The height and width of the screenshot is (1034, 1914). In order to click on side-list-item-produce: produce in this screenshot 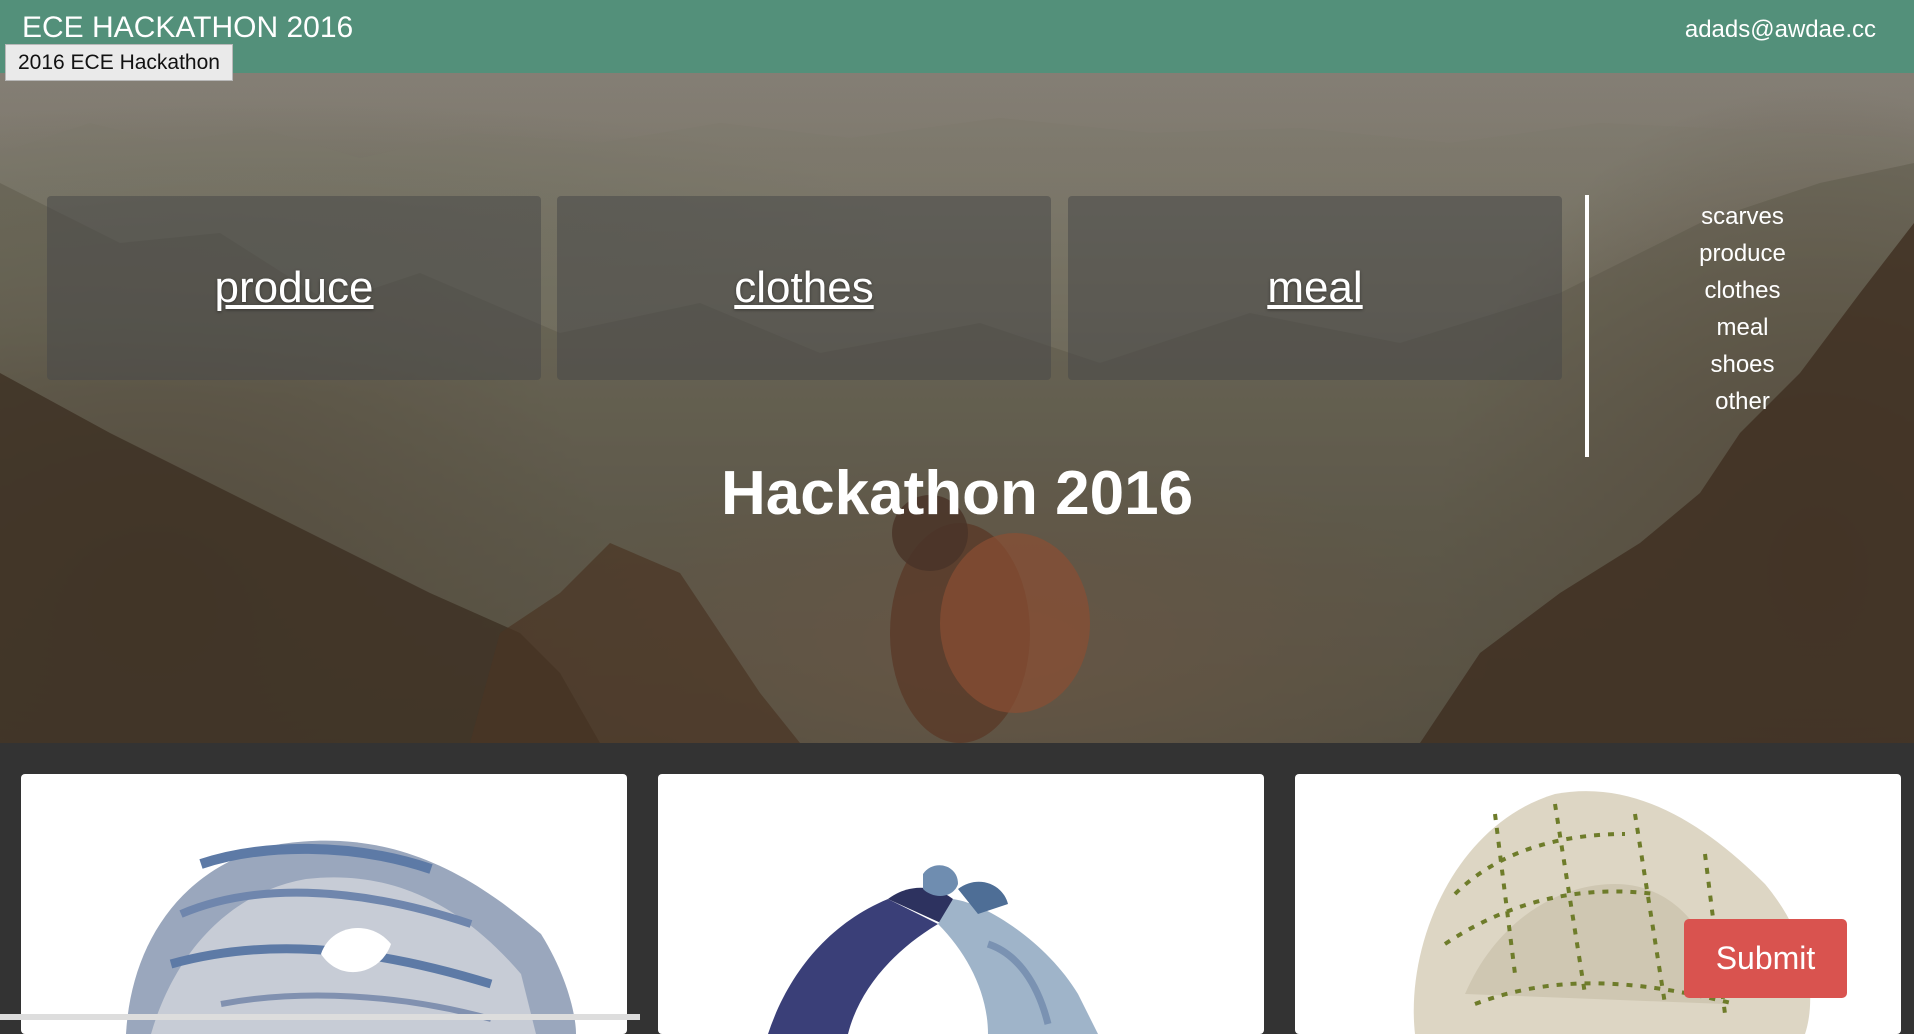, I will do `click(1742, 253)`.